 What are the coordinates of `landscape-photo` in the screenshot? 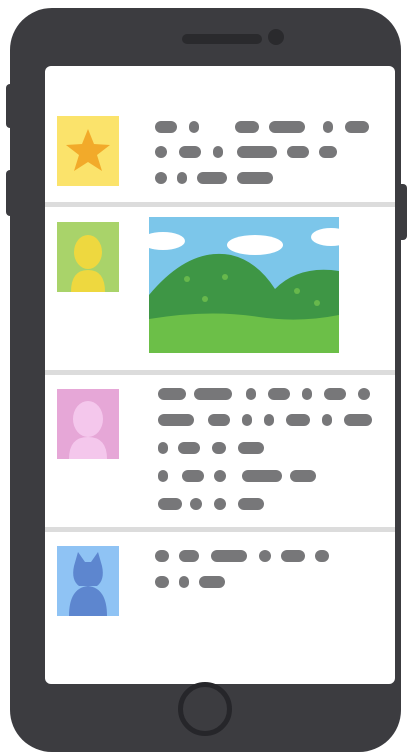 It's located at (244, 285).